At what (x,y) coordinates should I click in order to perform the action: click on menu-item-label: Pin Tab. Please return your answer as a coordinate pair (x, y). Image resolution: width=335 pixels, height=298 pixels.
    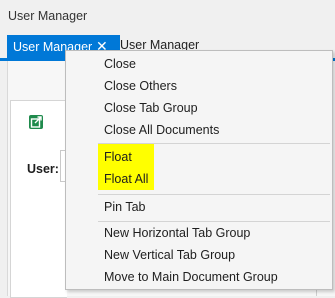
    Looking at the image, I should click on (125, 207).